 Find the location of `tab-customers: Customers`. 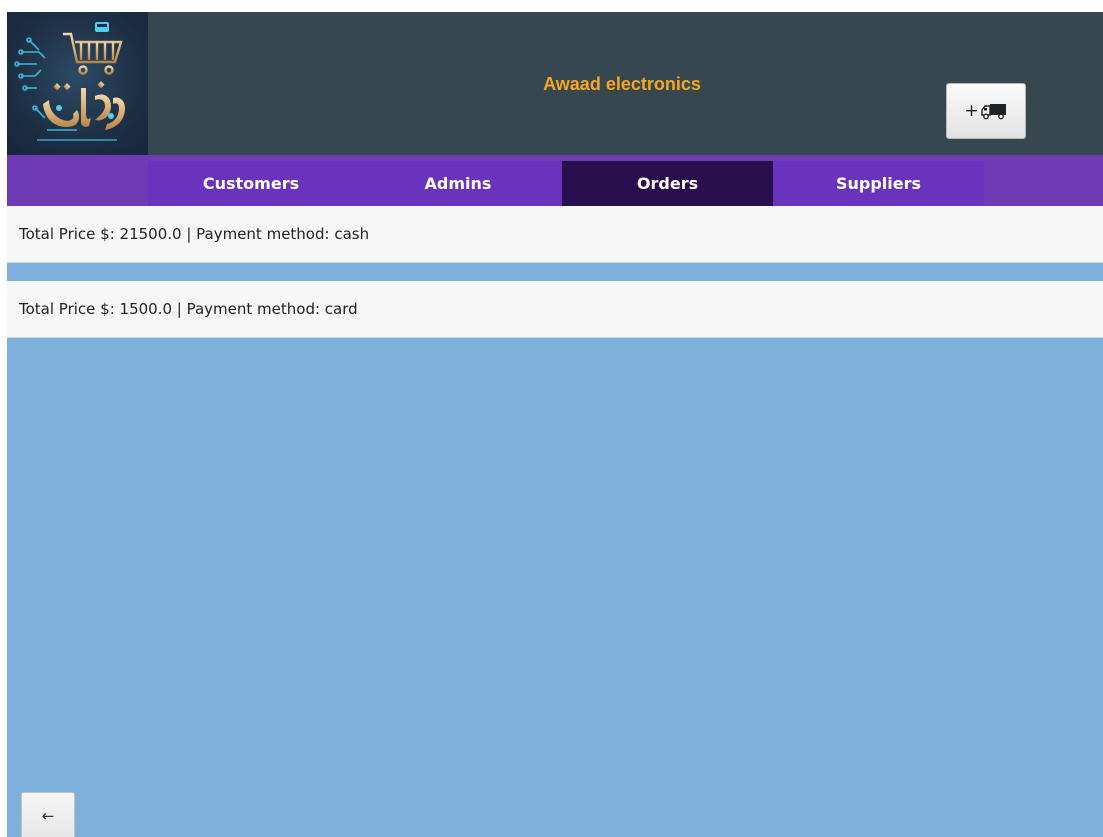

tab-customers: Customers is located at coordinates (251, 183).